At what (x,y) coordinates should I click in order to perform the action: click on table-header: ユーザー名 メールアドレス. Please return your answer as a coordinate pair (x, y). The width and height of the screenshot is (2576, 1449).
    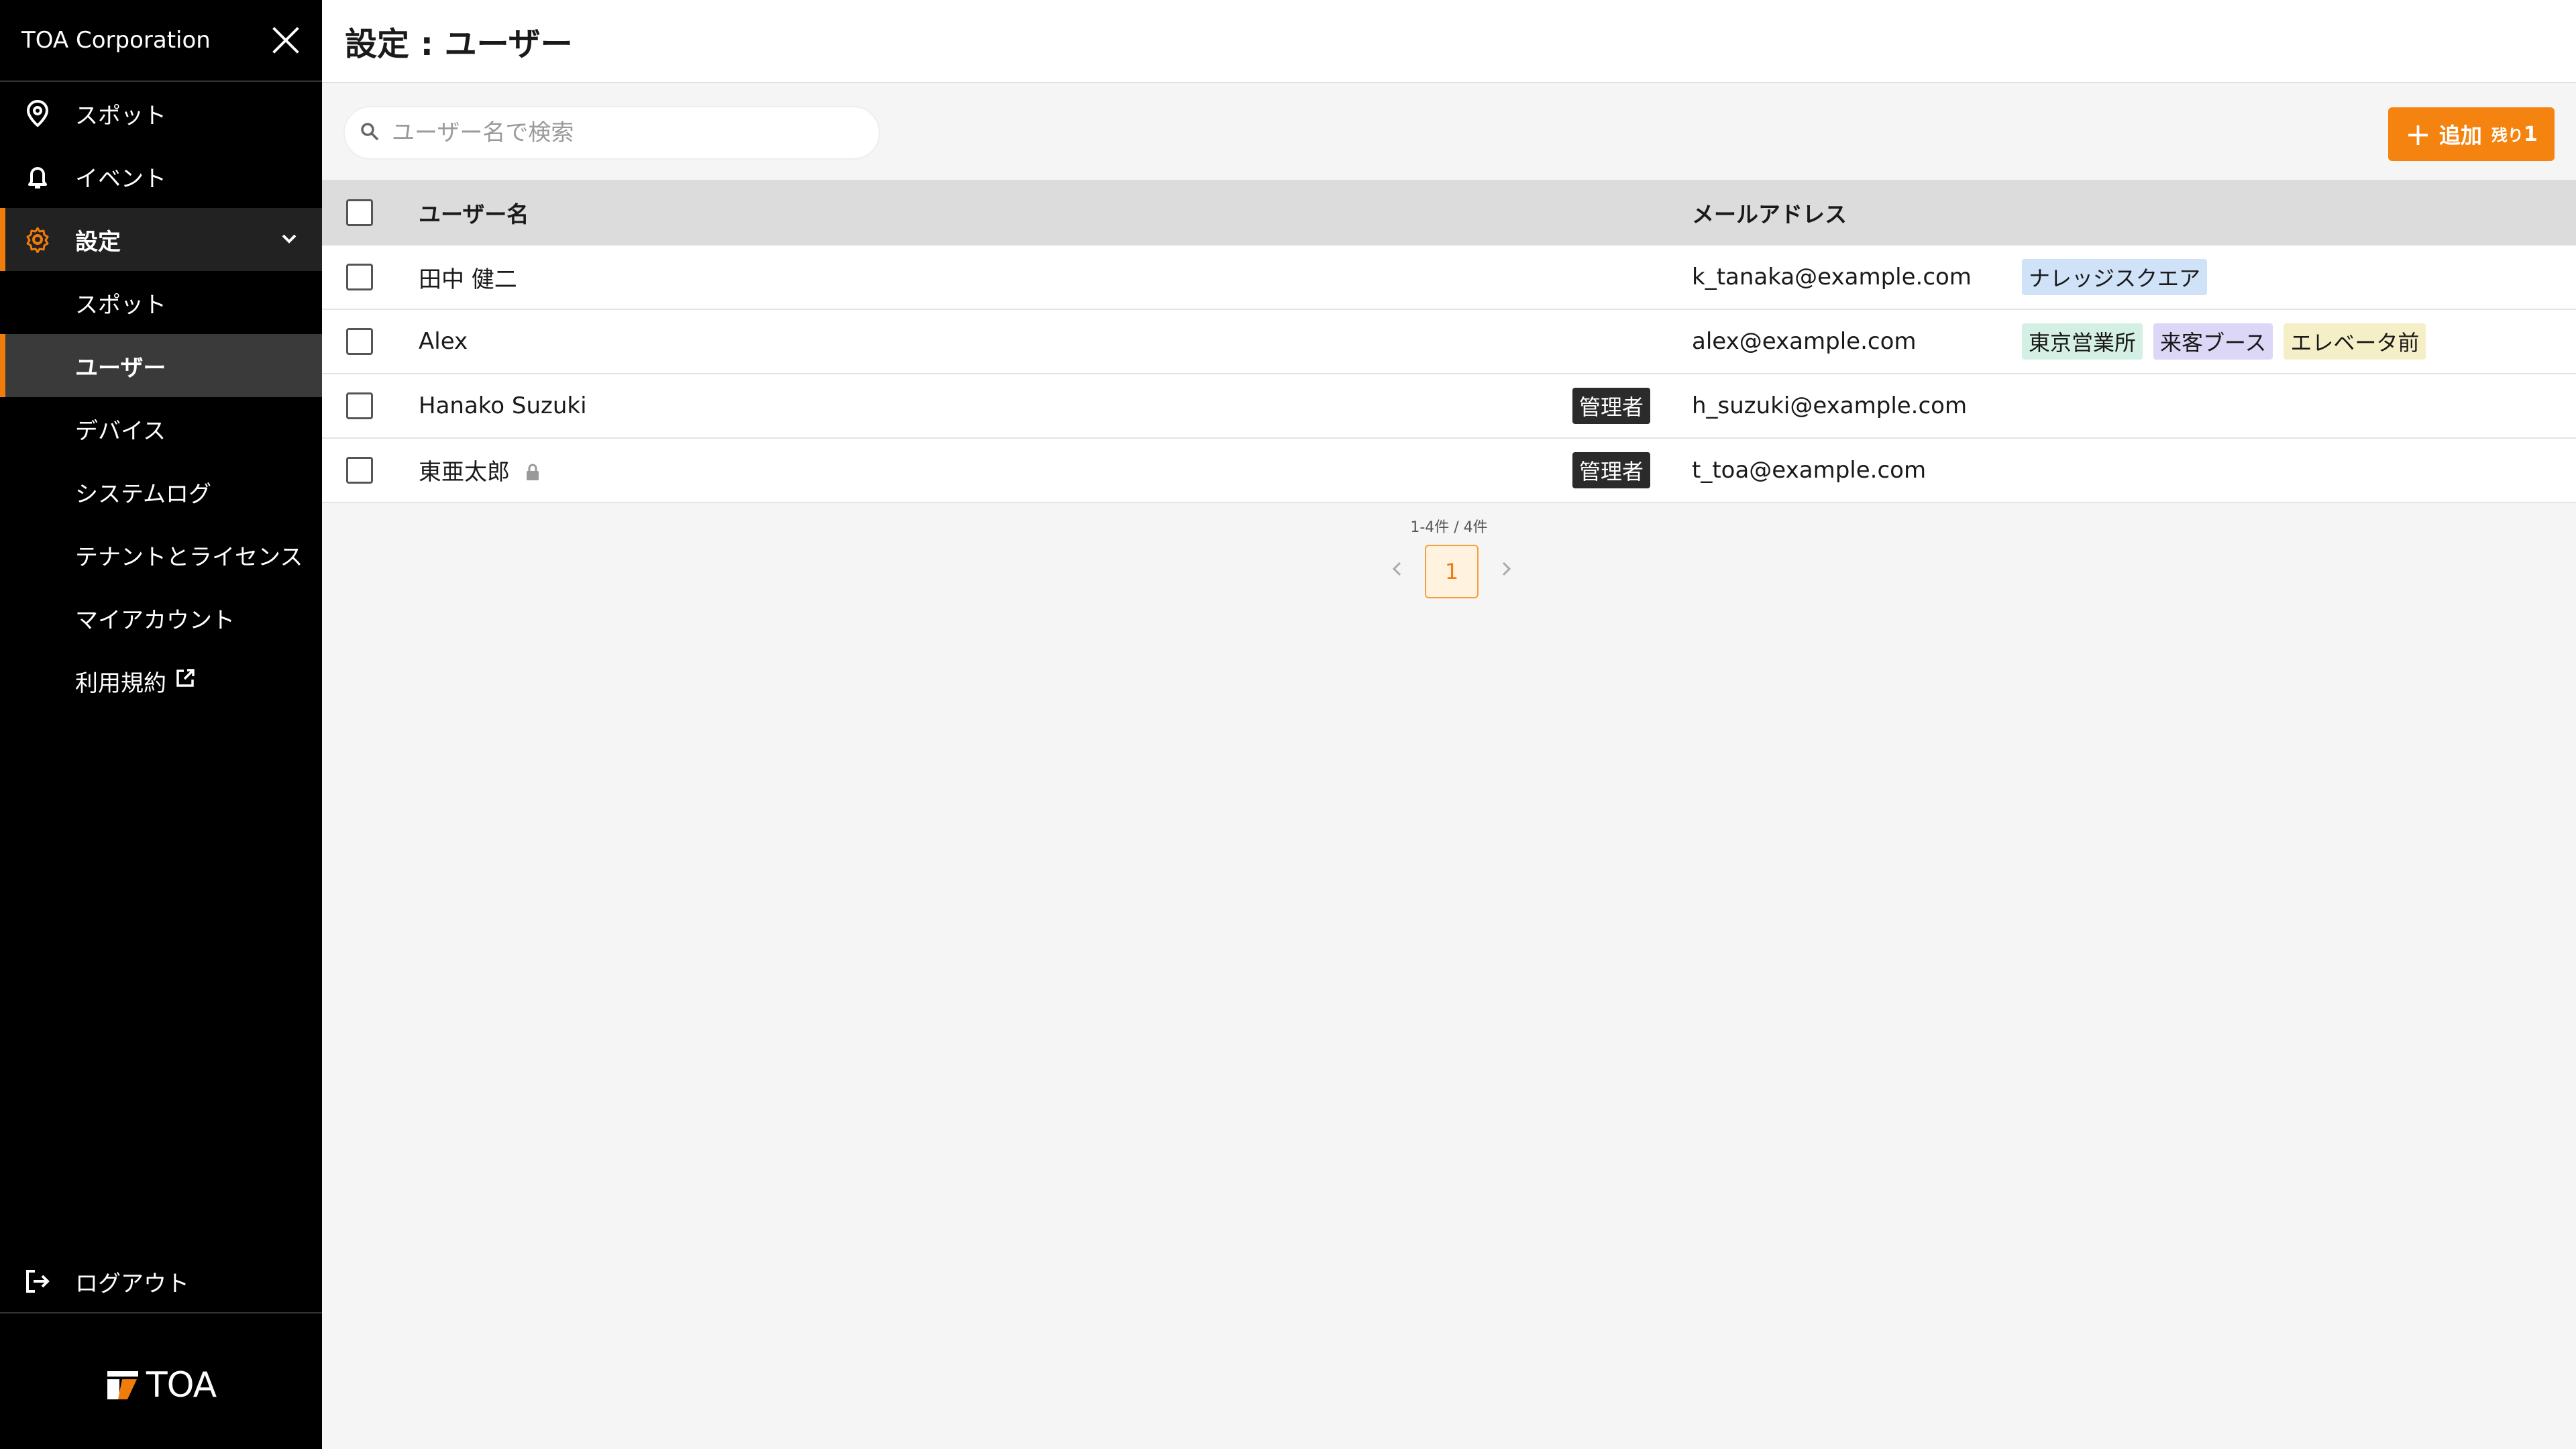
    Looking at the image, I should click on (1449, 213).